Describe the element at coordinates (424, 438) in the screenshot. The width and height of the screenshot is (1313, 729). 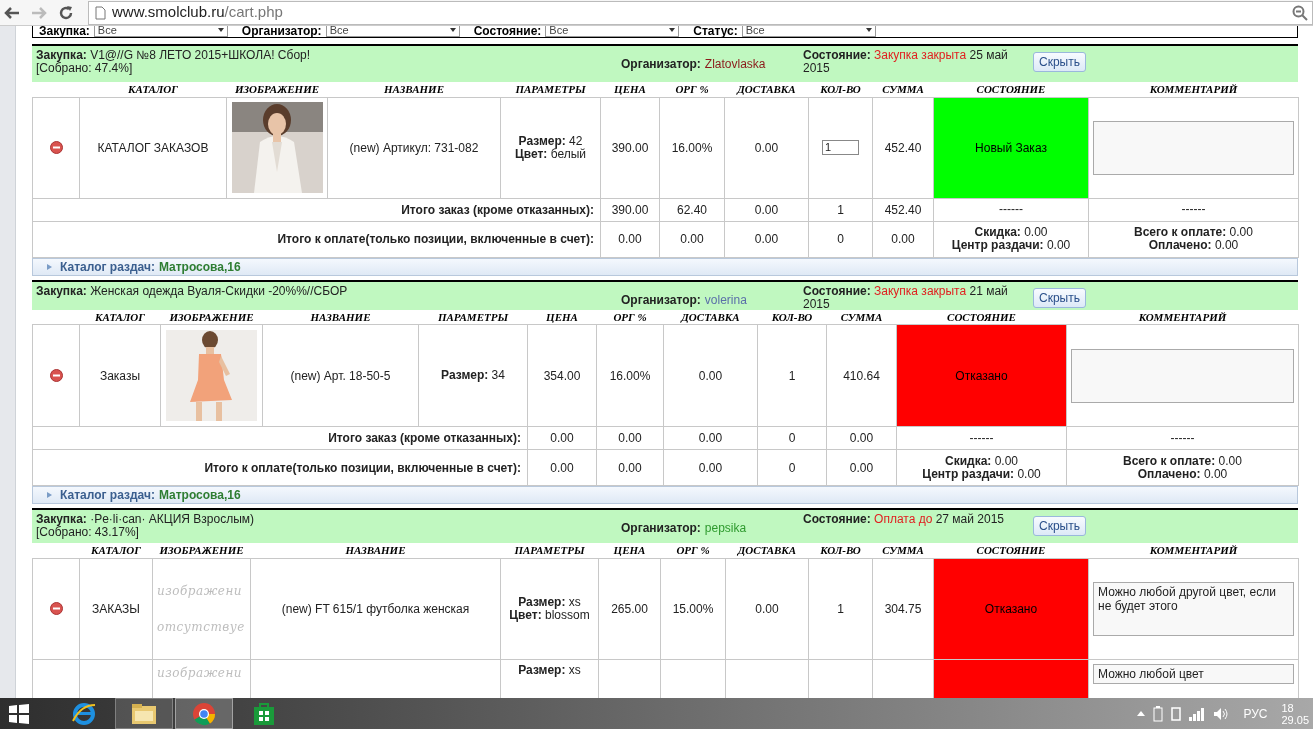
I see `total-label: Итого заказ (кроме отказанных):` at that location.